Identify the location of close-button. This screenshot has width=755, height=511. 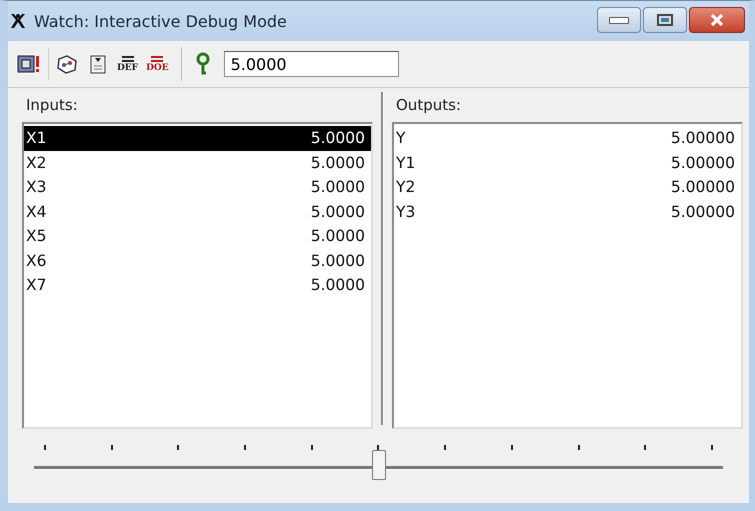
(717, 20).